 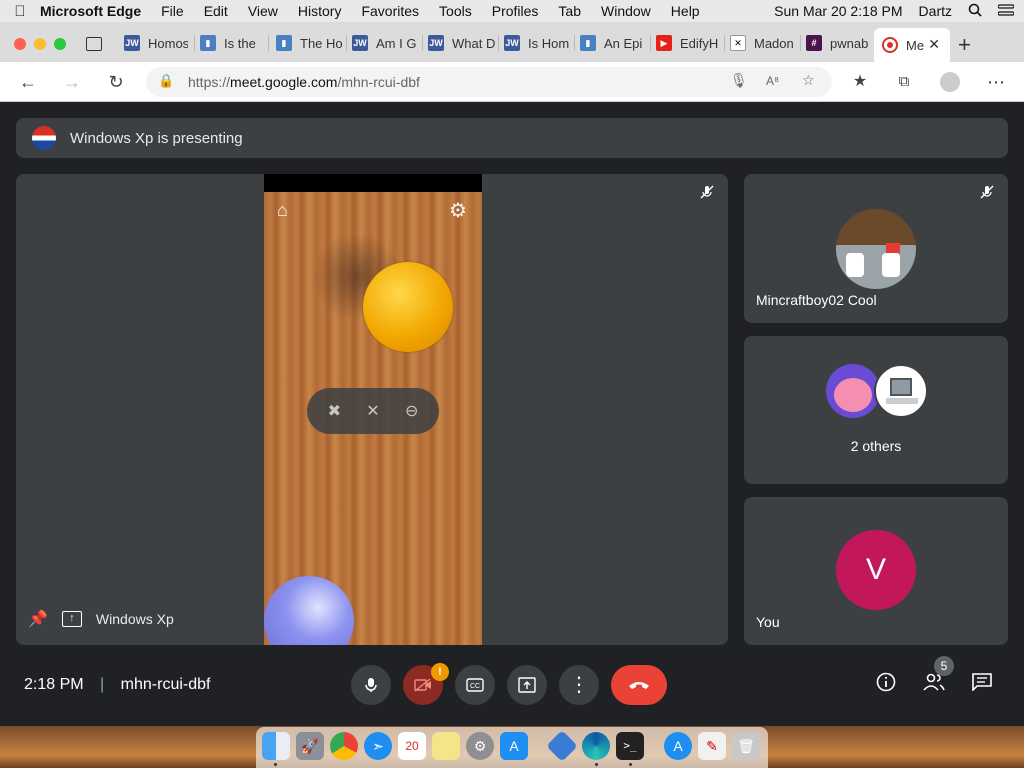 I want to click on tab-1: JW Homos, so click(x=156, y=43).